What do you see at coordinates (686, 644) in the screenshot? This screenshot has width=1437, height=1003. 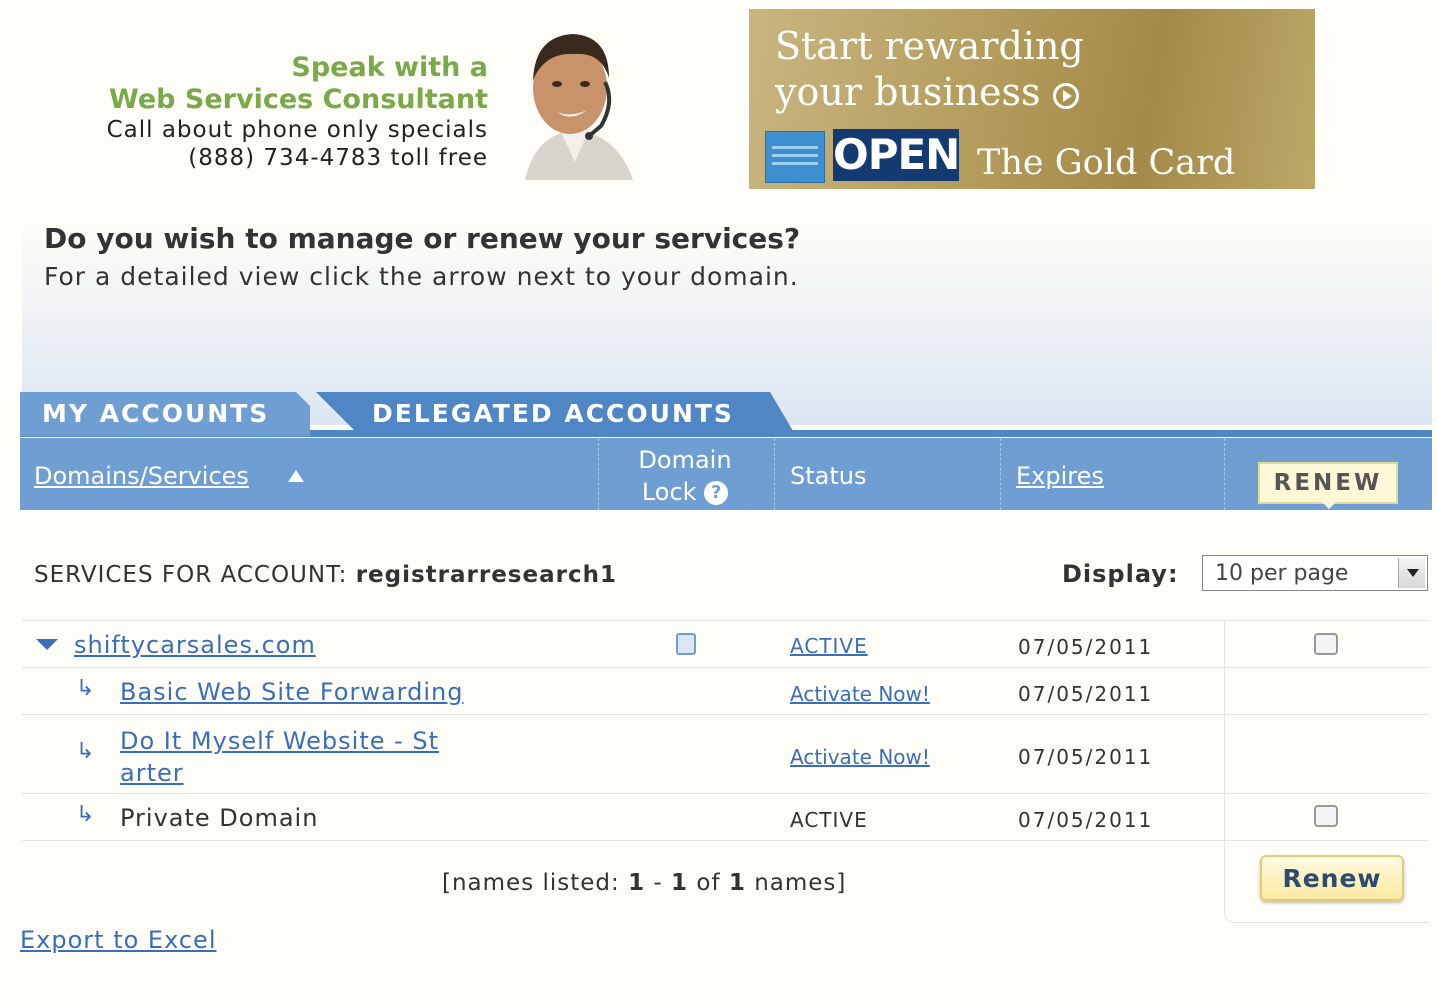 I see `lock-icon` at bounding box center [686, 644].